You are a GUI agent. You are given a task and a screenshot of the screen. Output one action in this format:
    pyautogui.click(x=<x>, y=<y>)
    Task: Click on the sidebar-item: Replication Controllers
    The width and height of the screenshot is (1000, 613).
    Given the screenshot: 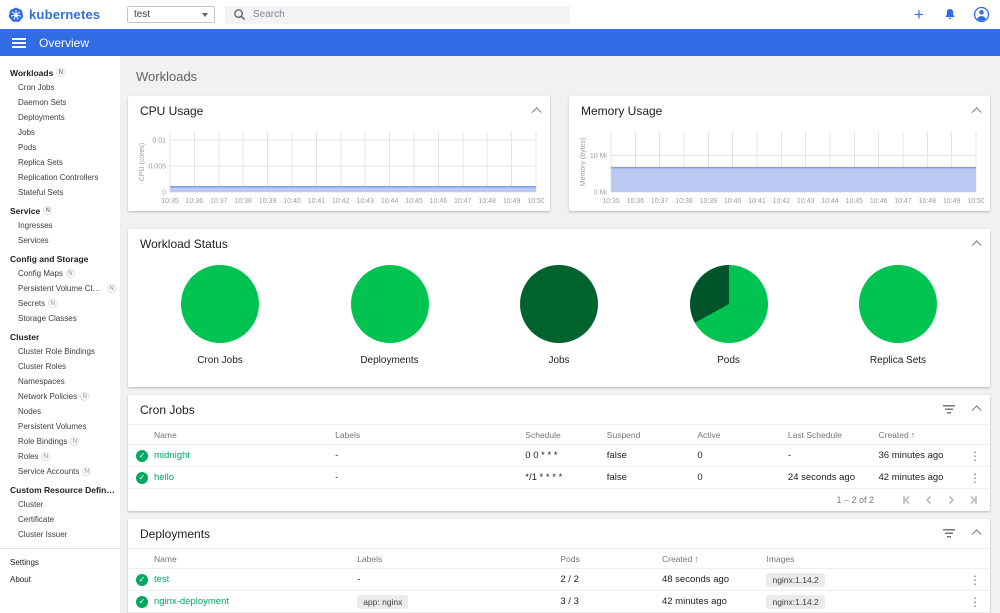 What is the action you would take?
    pyautogui.click(x=60, y=177)
    